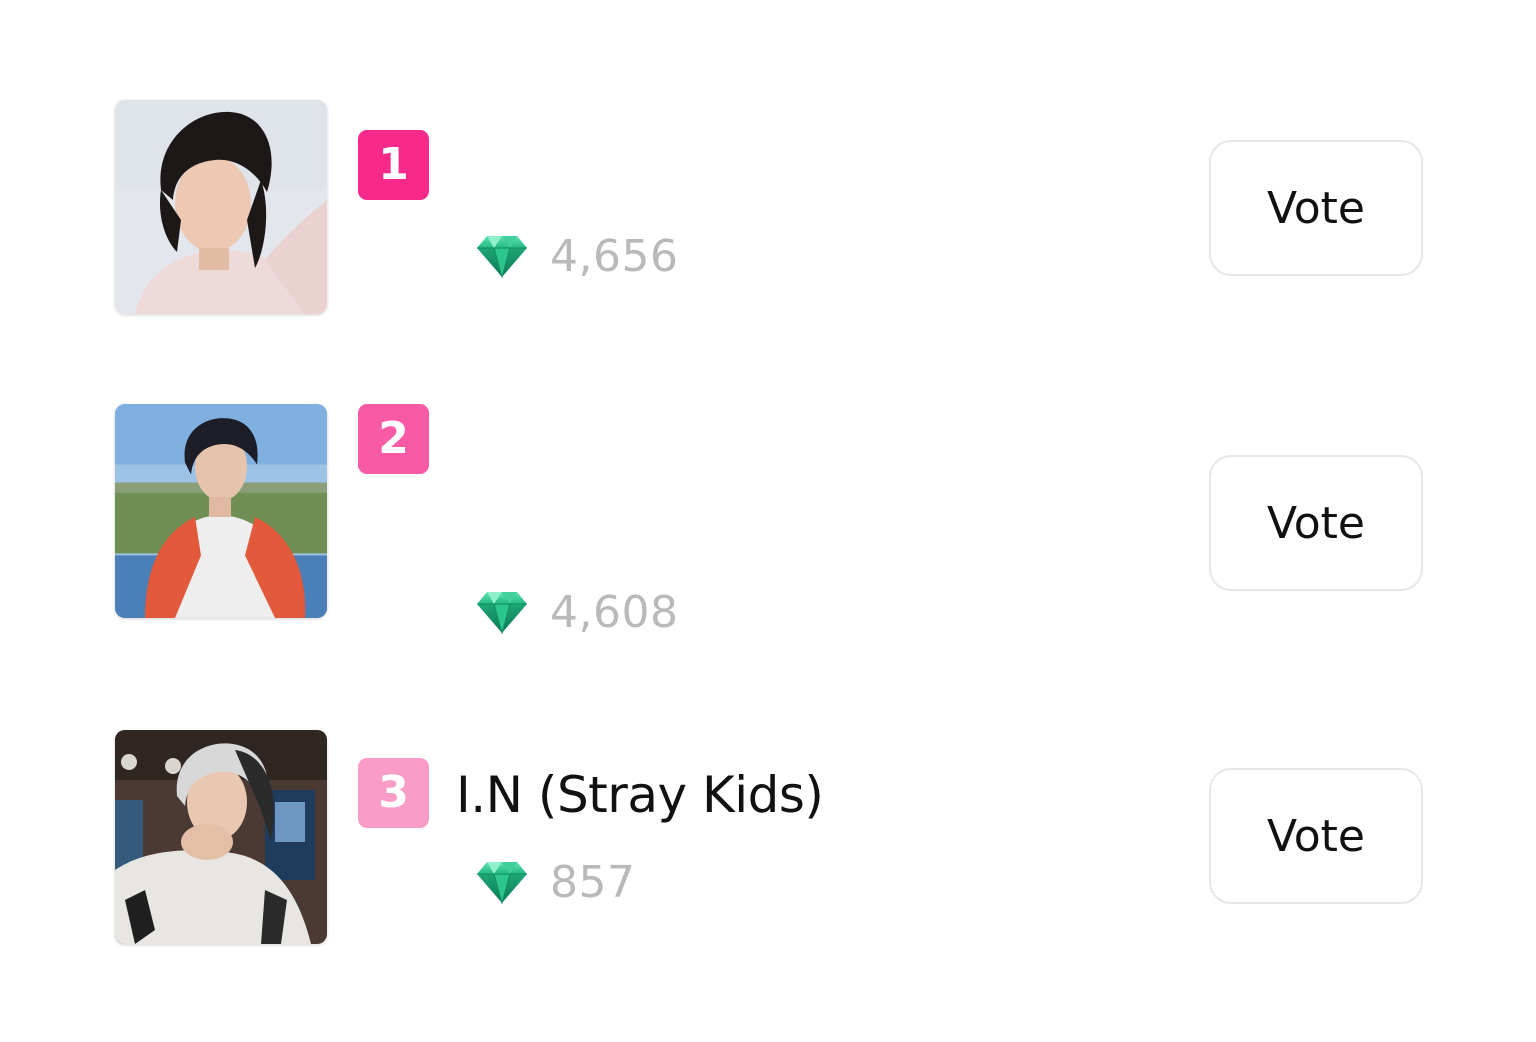 This screenshot has height=1042, width=1536. I want to click on vote-total: 4,608, so click(577, 612).